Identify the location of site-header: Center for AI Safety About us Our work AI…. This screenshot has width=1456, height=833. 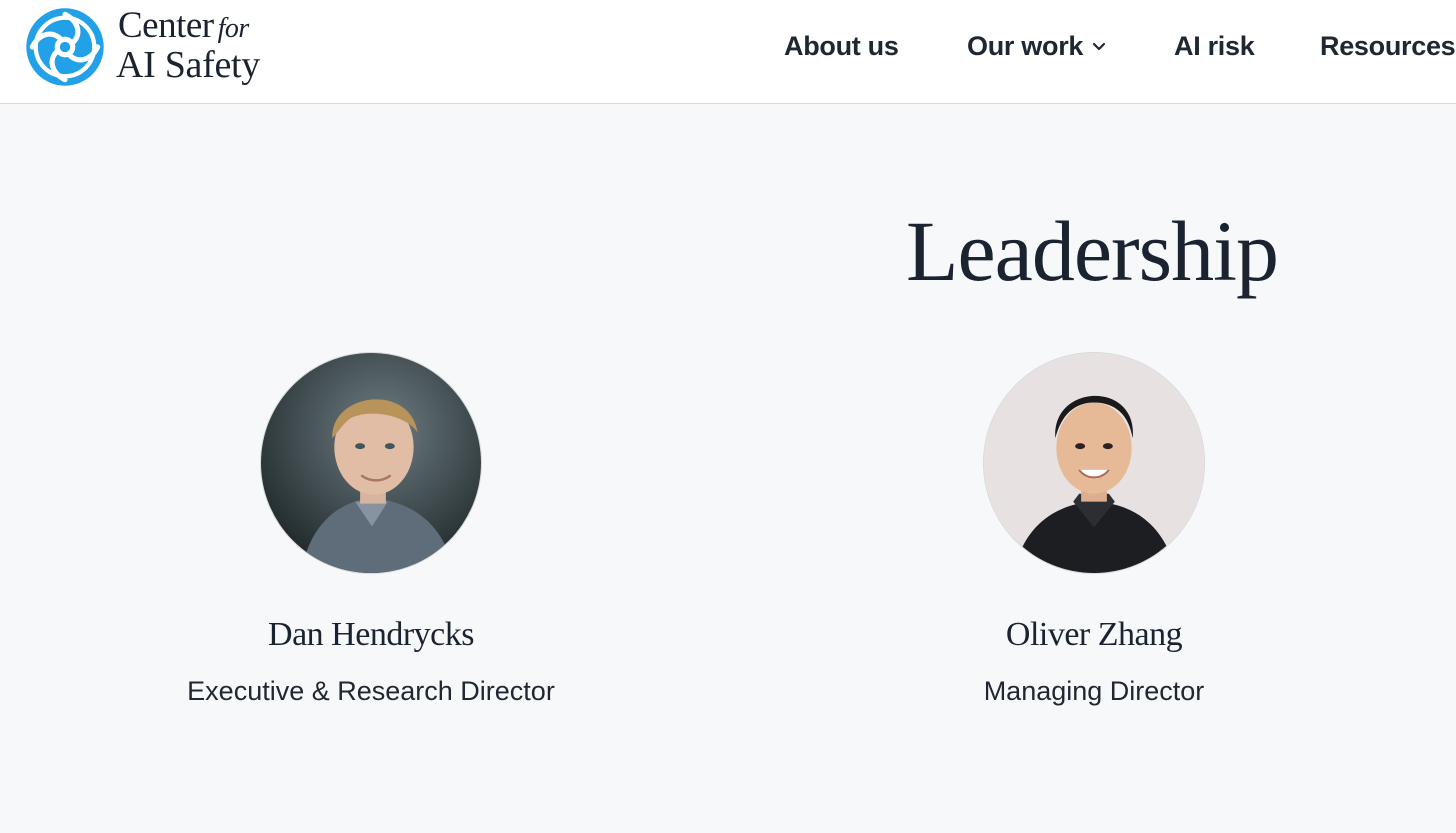
(728, 52).